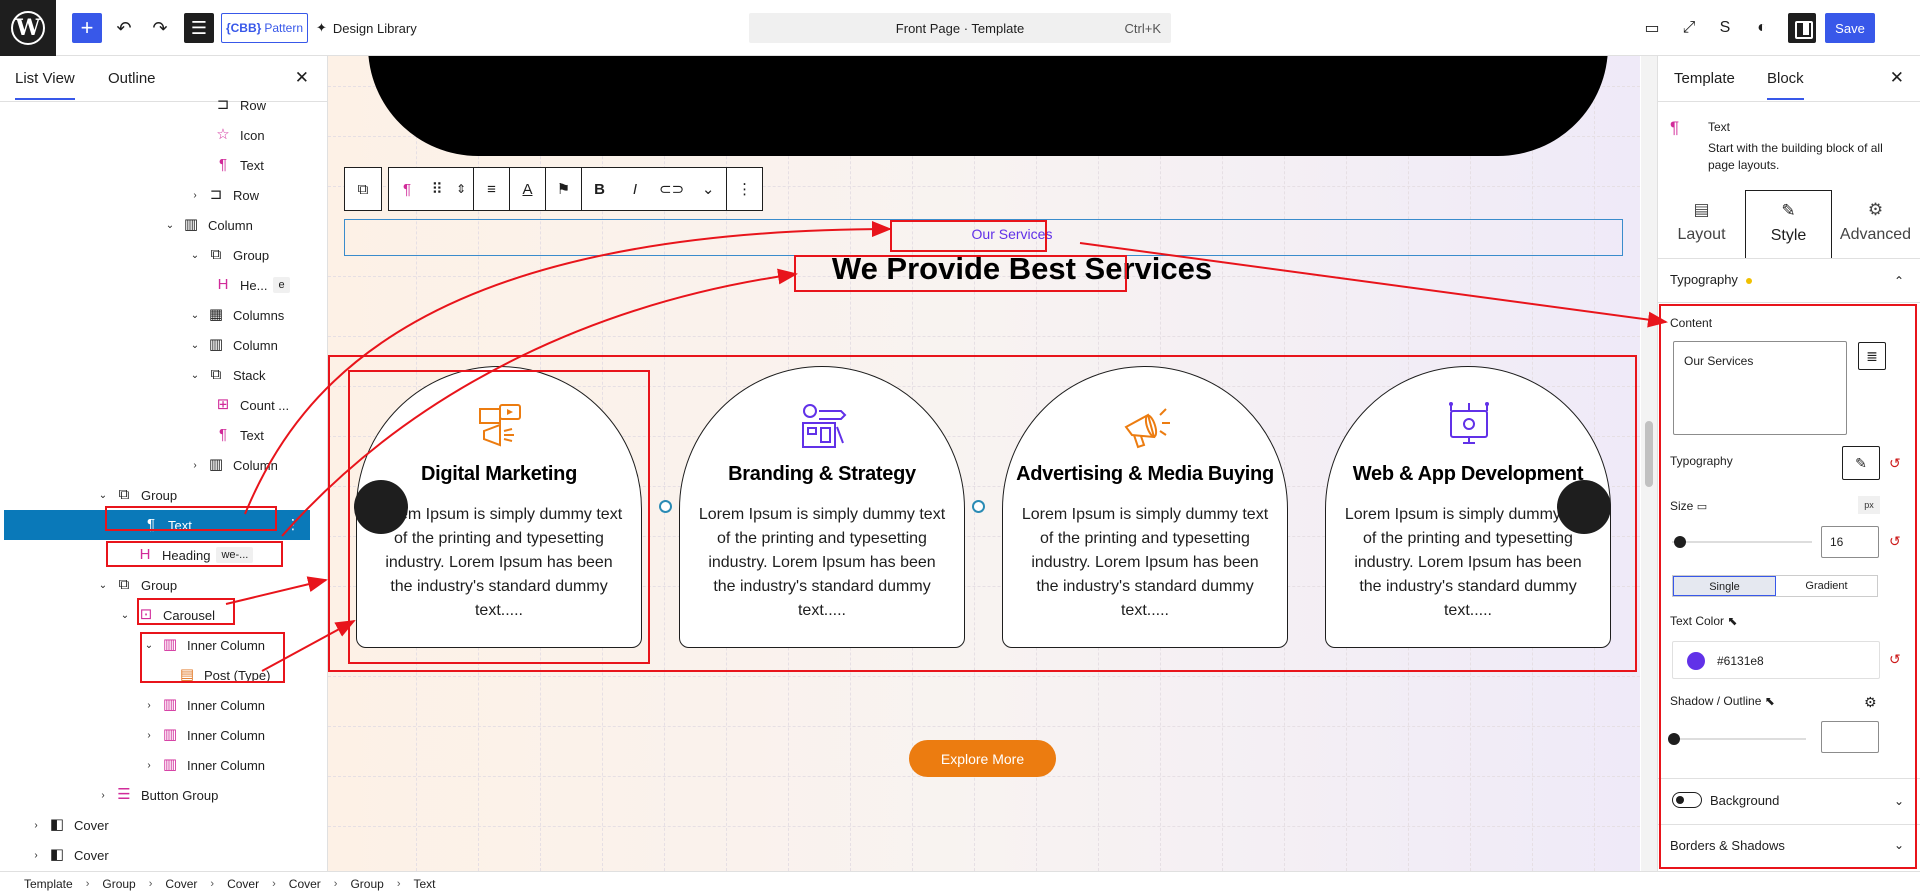 This screenshot has height=895, width=1920. I want to click on list-item: ⌄ ⧉ Stack, so click(163, 375).